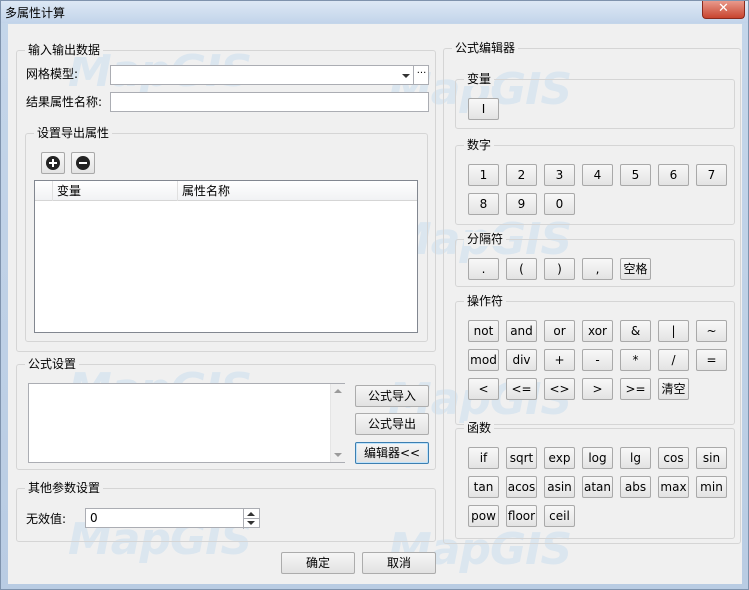  I want to click on operator-button: div, so click(521, 360).